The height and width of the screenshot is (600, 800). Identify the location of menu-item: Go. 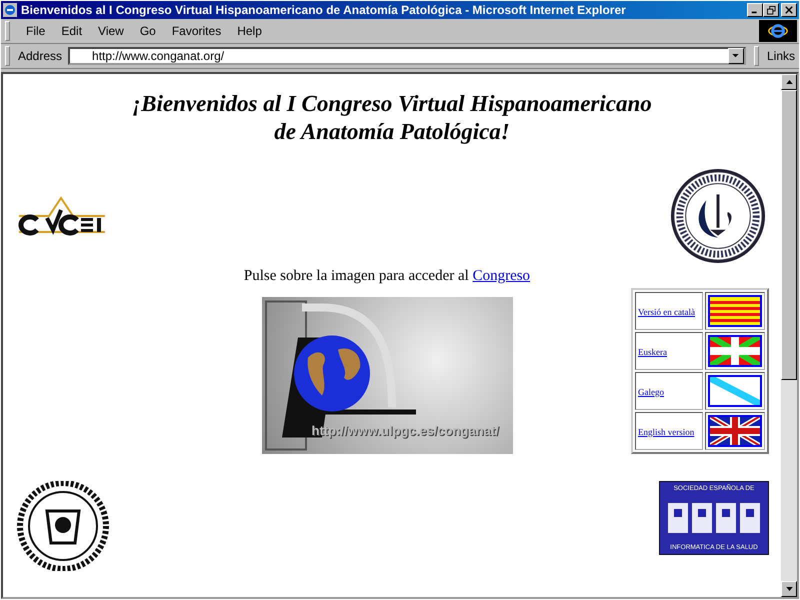
(148, 31).